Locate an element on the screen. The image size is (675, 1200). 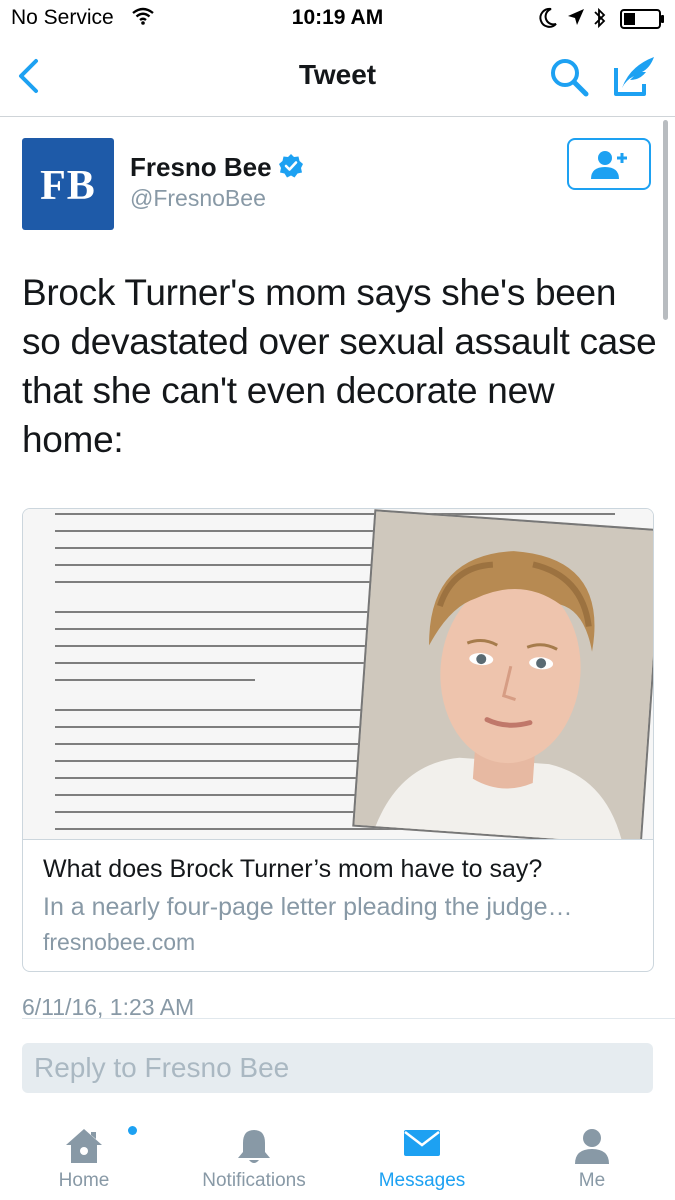
tab-me-label: Me is located at coordinates (592, 1180).